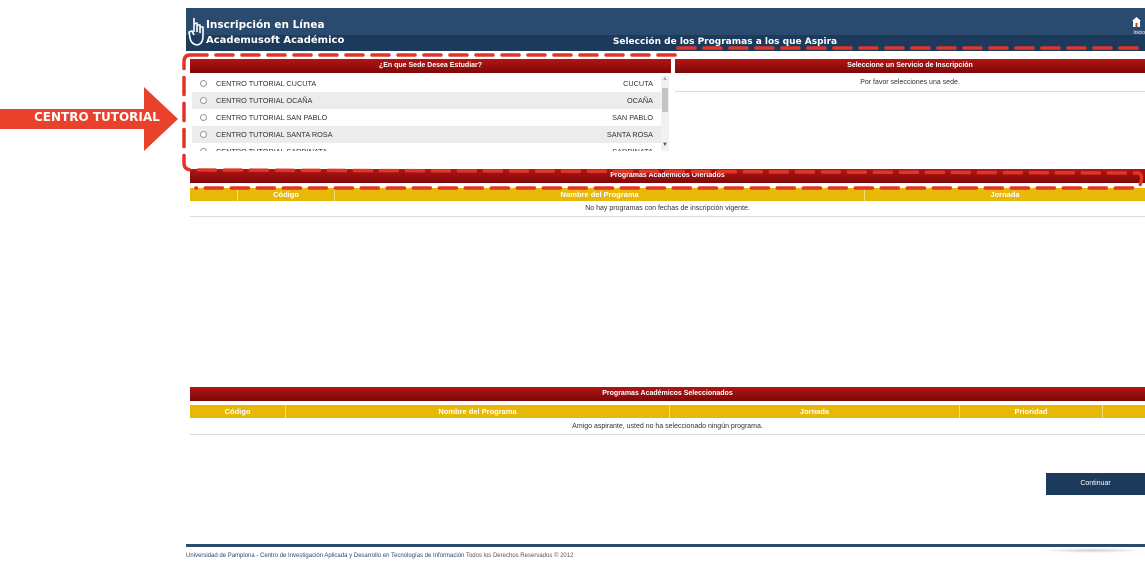  I want to click on footer-bar, so click(665, 545).